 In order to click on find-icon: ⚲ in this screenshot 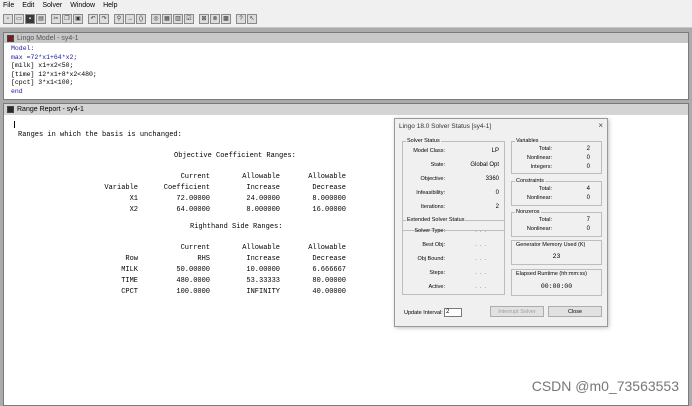, I will do `click(119, 19)`.